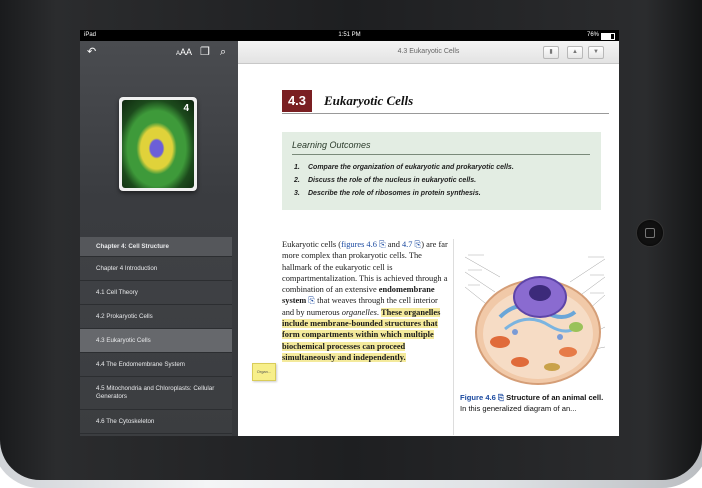  Describe the element at coordinates (331, 145) in the screenshot. I see `learning-outcomes-heading: Learning Outcomes` at that location.